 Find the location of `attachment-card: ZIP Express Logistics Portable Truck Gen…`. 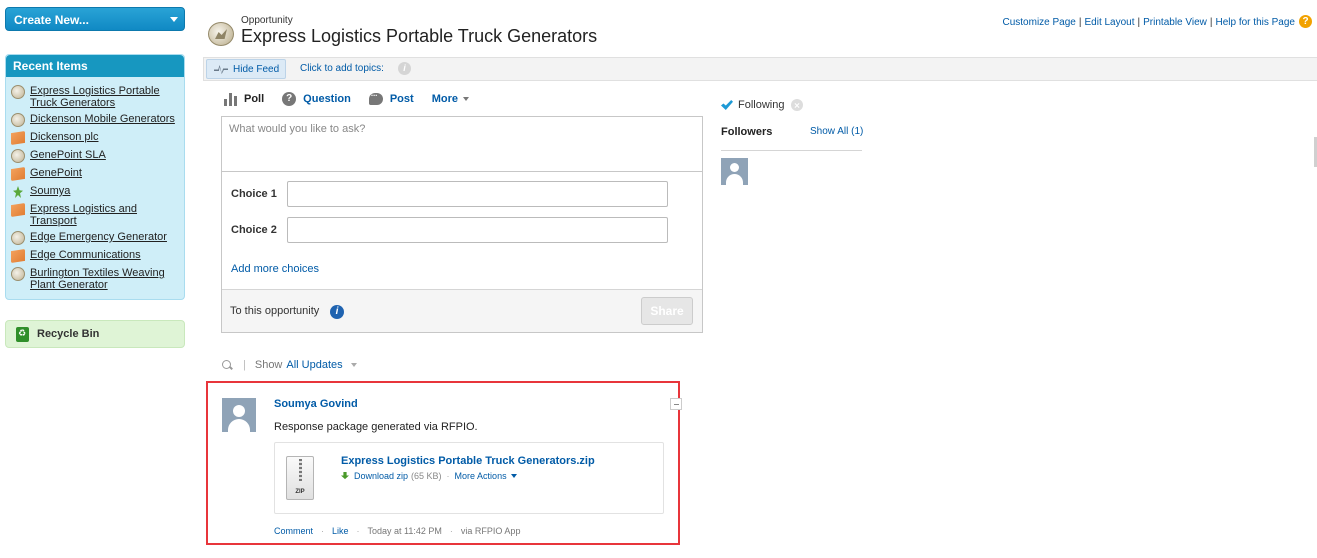

attachment-card: ZIP Express Logistics Portable Truck Gen… is located at coordinates (469, 478).